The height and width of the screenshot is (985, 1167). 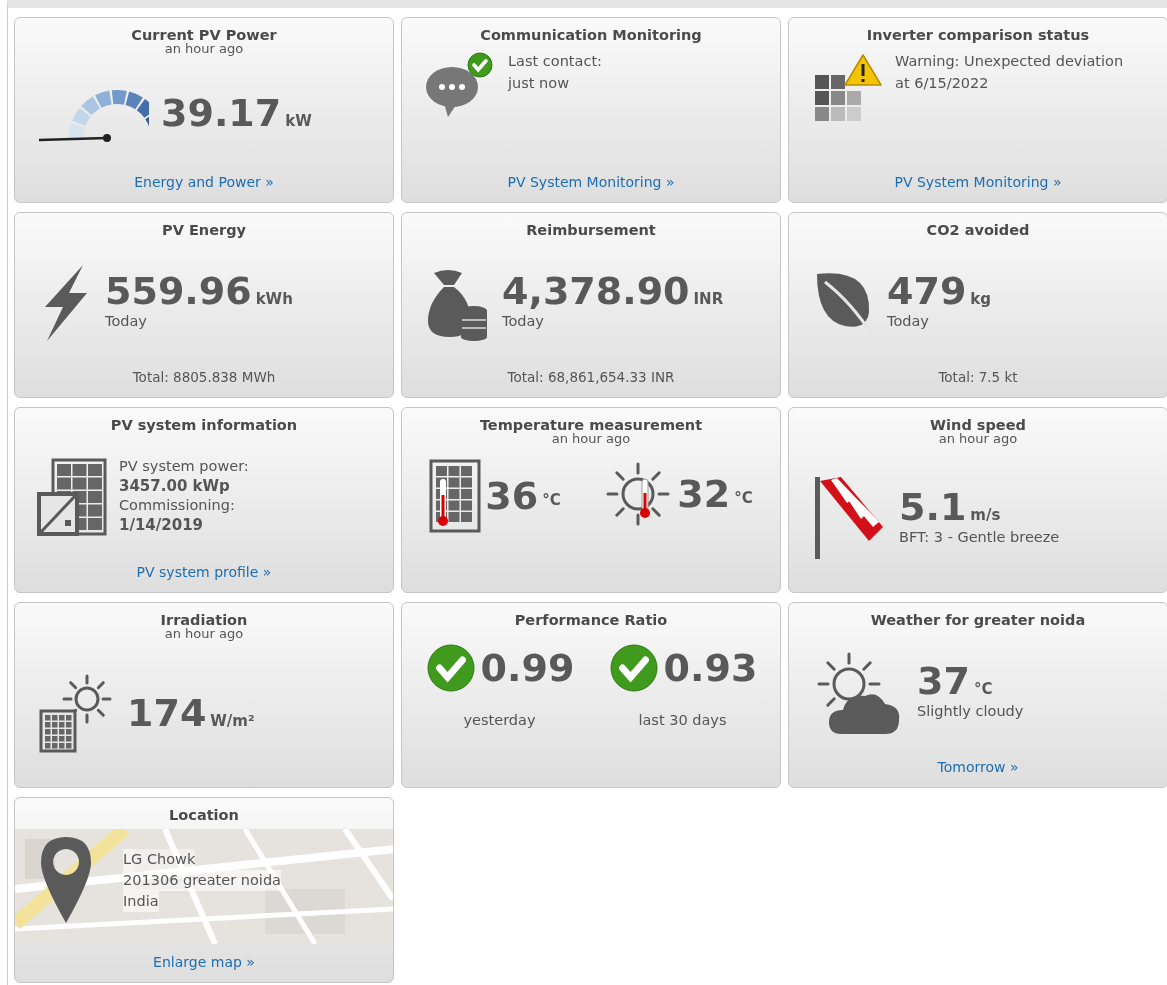 What do you see at coordinates (981, 300) in the screenshot?
I see `unit-label: kg` at bounding box center [981, 300].